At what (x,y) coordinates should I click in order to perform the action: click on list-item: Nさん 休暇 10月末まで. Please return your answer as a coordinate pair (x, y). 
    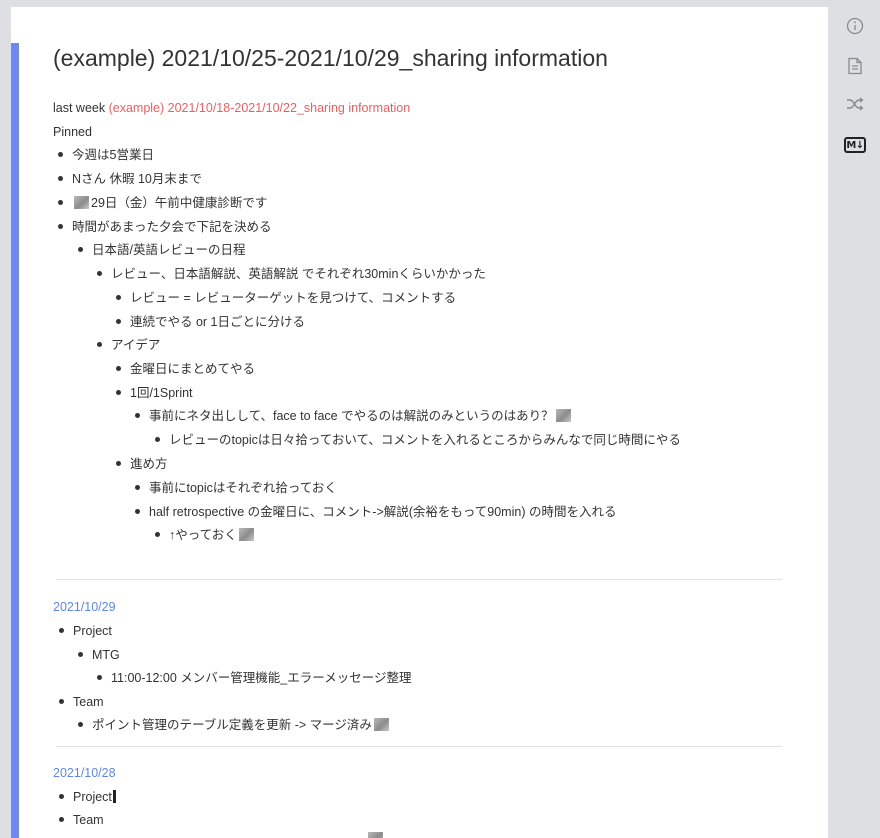
    Looking at the image, I should click on (130, 179).